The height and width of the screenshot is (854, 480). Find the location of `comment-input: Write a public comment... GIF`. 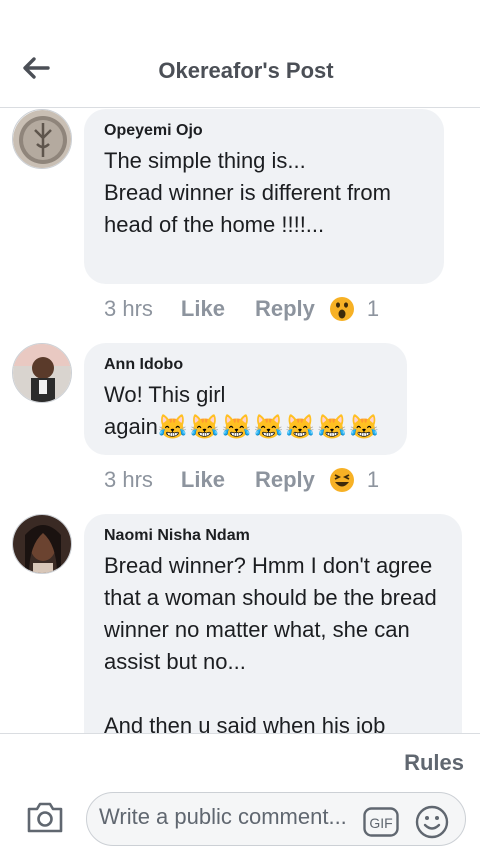

comment-input: Write a public comment... GIF is located at coordinates (276, 819).